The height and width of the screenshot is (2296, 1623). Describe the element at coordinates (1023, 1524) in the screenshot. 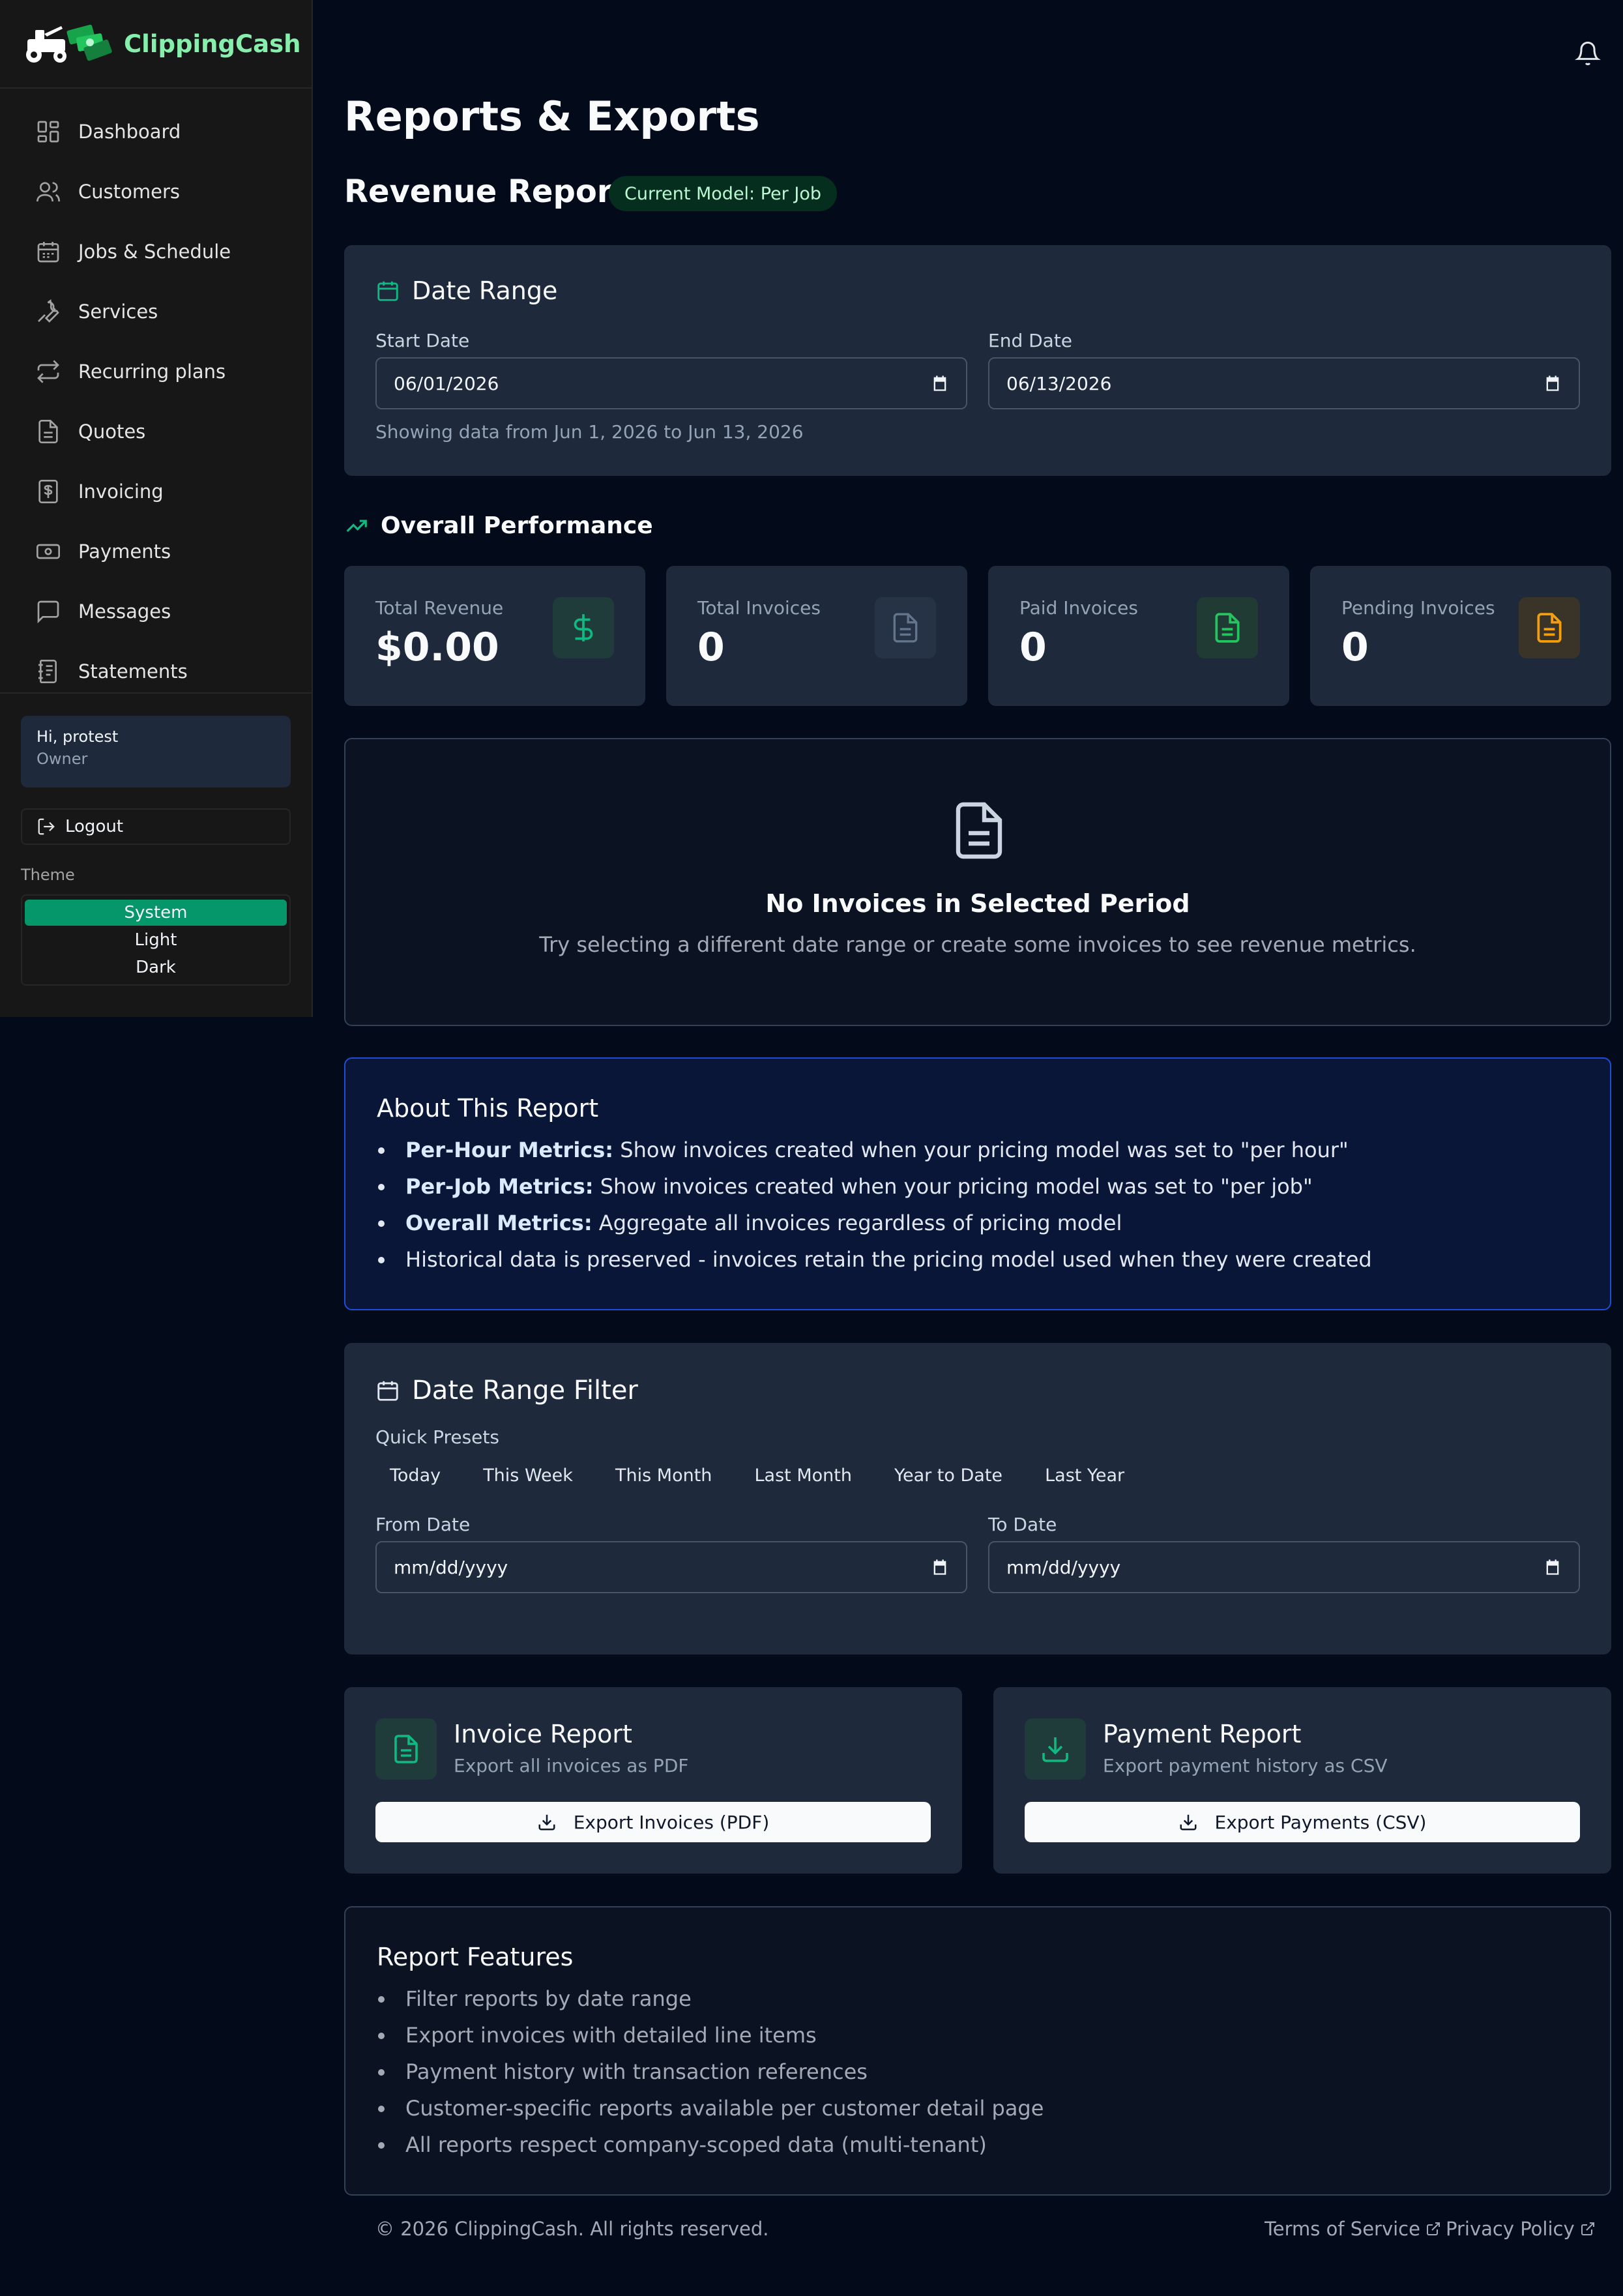

I see `to-date-label: To Date` at that location.